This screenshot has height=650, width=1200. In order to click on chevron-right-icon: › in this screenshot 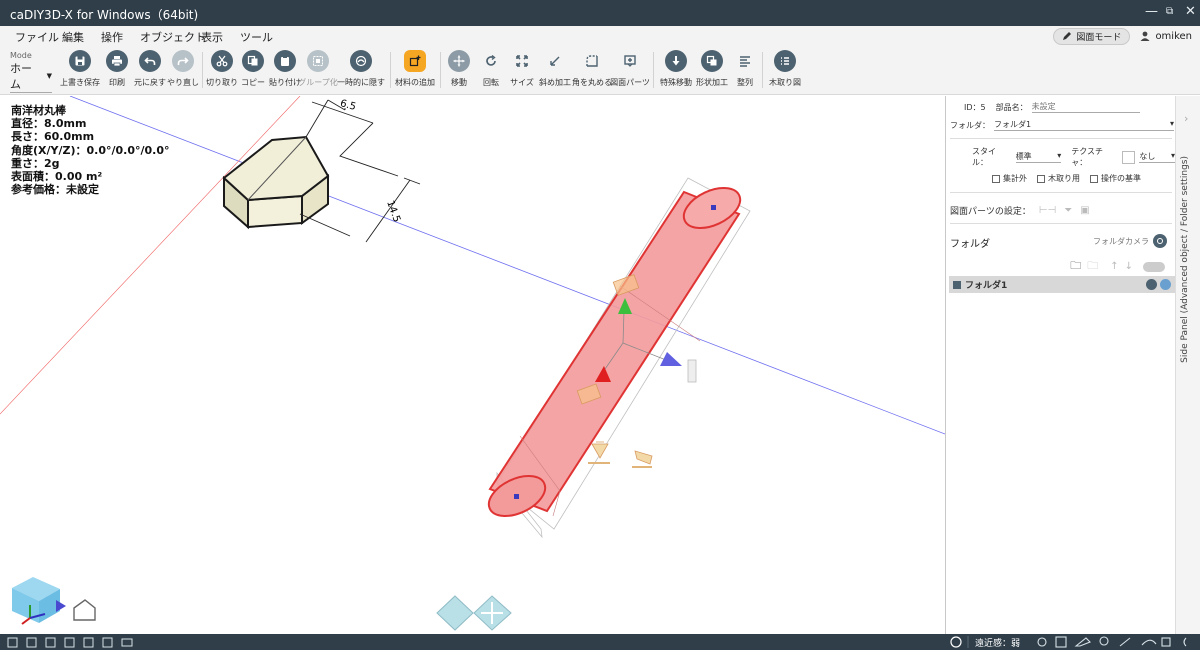, I will do `click(1186, 118)`.